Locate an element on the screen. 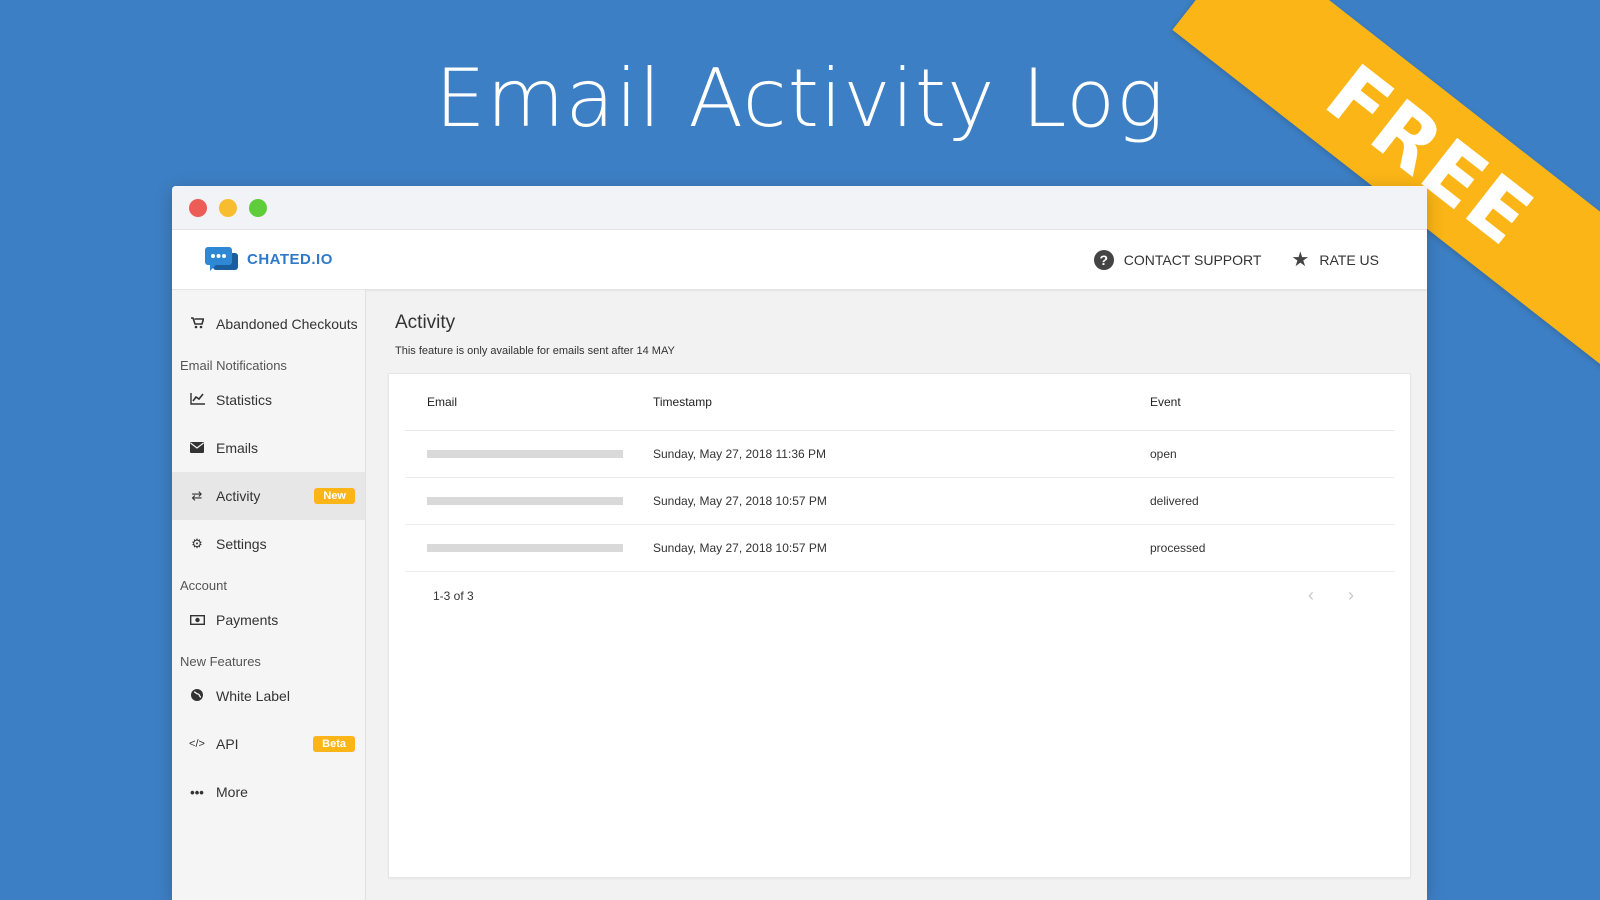 The image size is (1600, 900). rate-us-label: RATE US is located at coordinates (1349, 259).